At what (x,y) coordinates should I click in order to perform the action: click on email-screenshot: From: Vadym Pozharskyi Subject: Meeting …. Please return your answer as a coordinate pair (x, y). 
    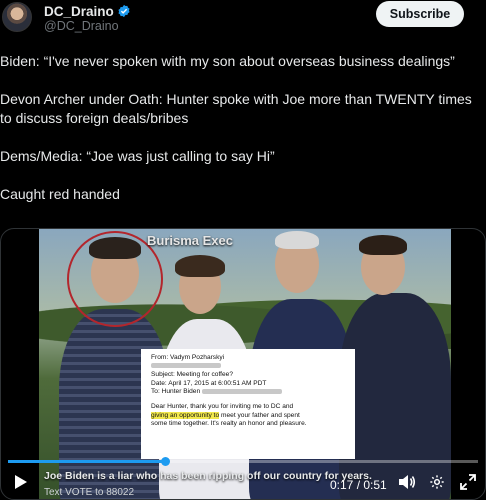
    Looking at the image, I should click on (248, 404).